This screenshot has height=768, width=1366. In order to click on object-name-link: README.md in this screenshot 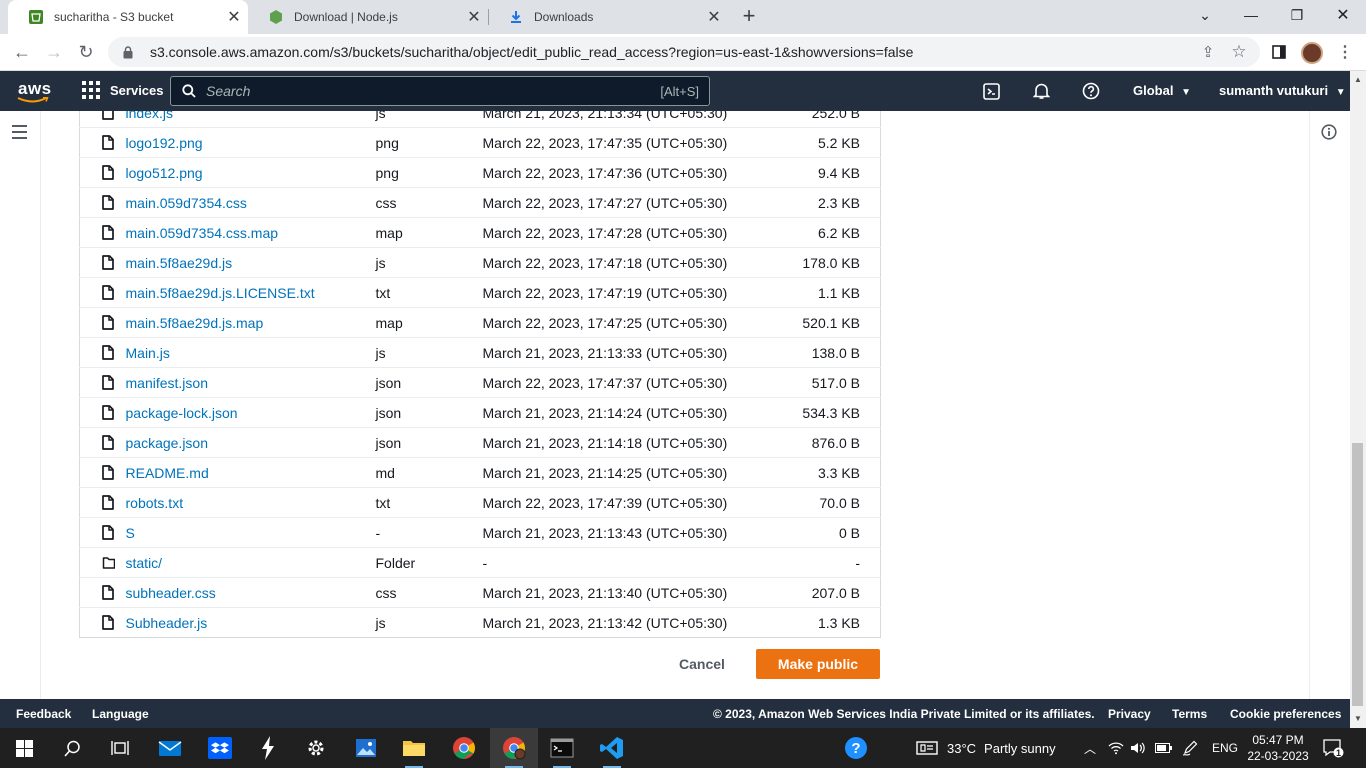, I will do `click(251, 473)`.